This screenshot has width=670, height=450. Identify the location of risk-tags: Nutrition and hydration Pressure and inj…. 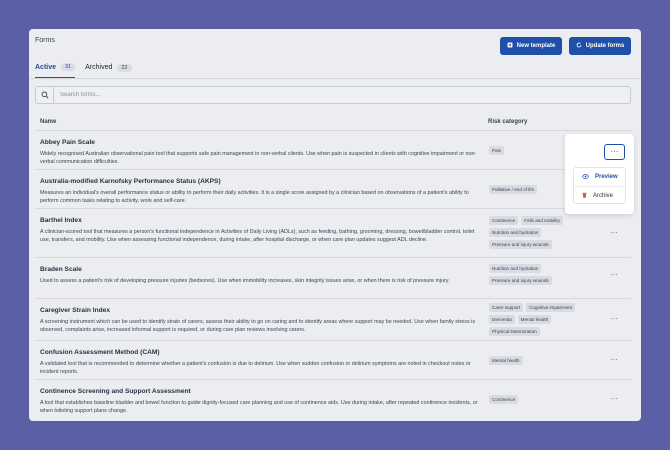
(544, 274).